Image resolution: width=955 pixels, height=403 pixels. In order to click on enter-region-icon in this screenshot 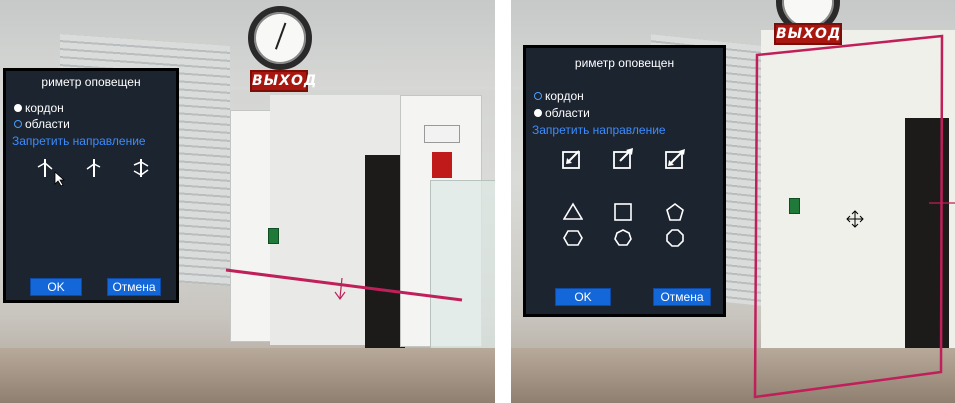, I will do `click(572, 159)`.